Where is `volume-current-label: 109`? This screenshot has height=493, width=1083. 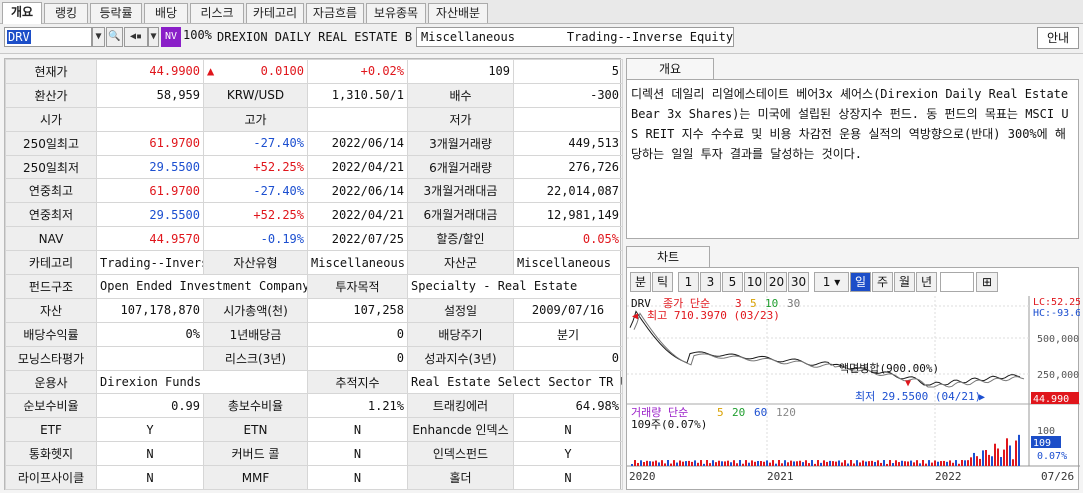
volume-current-label: 109 is located at coordinates (1042, 443).